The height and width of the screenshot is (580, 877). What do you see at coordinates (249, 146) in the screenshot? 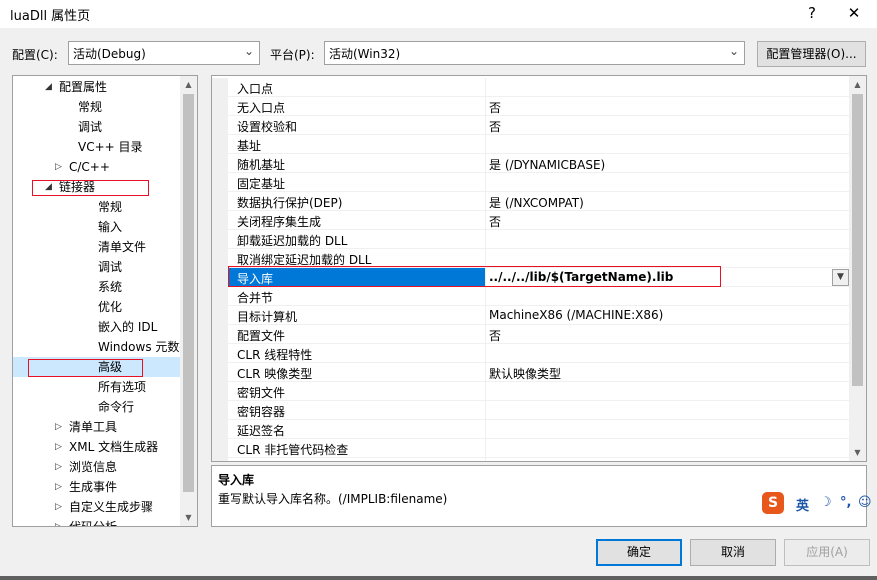
I see `property-name: 基址` at bounding box center [249, 146].